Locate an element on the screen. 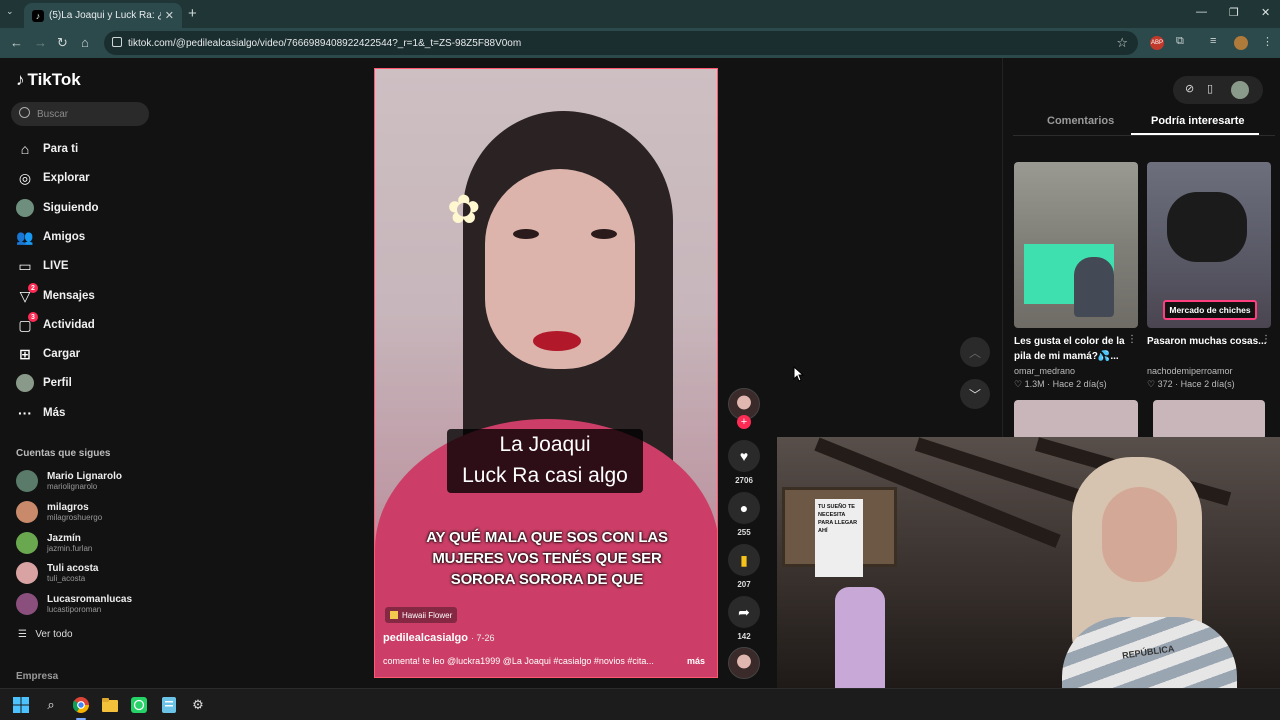  previous-video-chevron-up-icon: ︿ is located at coordinates (975, 352).